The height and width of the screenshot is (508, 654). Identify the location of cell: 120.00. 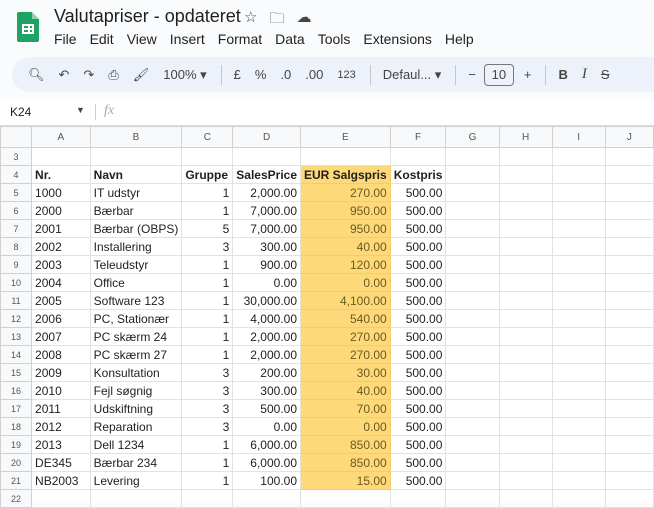
(345, 264).